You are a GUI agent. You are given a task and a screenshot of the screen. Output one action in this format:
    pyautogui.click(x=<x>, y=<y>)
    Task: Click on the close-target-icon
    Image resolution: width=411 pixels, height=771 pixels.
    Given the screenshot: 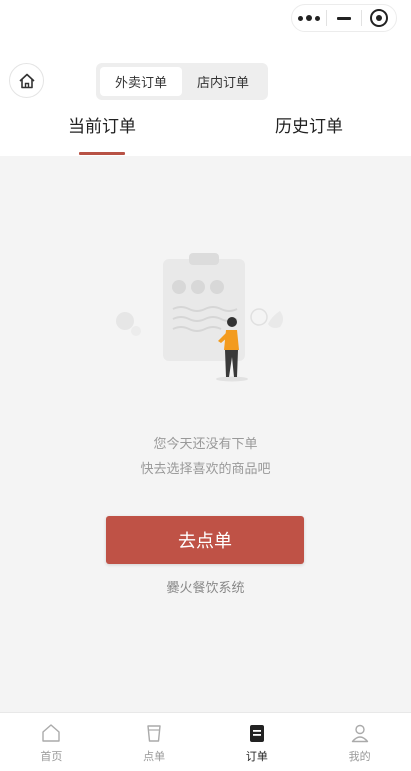 What is the action you would take?
    pyautogui.click(x=379, y=18)
    